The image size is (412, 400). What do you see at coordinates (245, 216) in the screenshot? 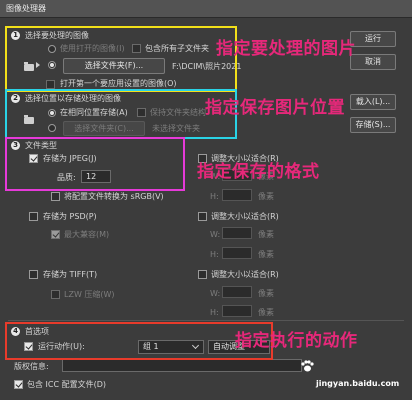
I see `psd-resize-label: 调整大小以适合(R)` at bounding box center [245, 216].